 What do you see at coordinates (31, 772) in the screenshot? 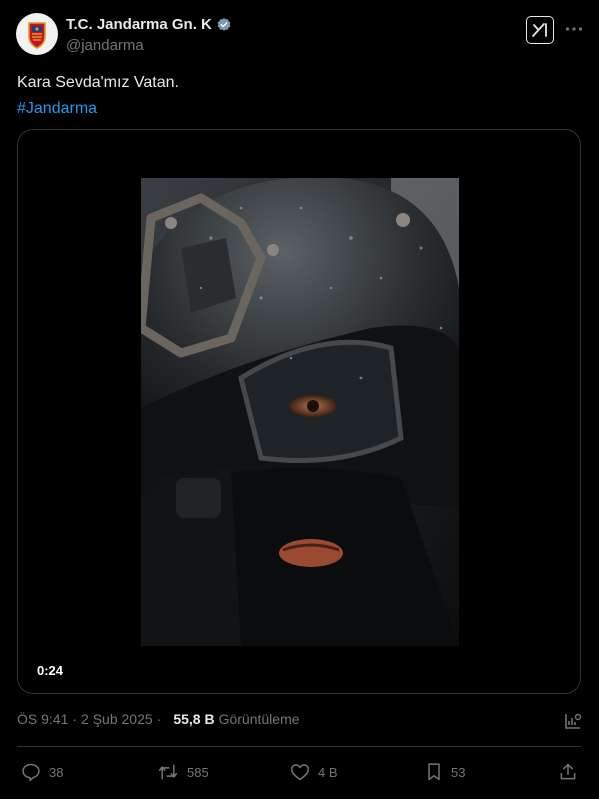
I see `reply-icon` at bounding box center [31, 772].